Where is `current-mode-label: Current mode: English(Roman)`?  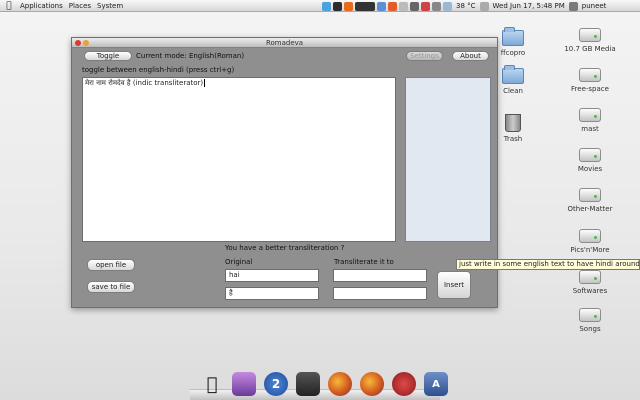
current-mode-label: Current mode: English(Roman) is located at coordinates (190, 56).